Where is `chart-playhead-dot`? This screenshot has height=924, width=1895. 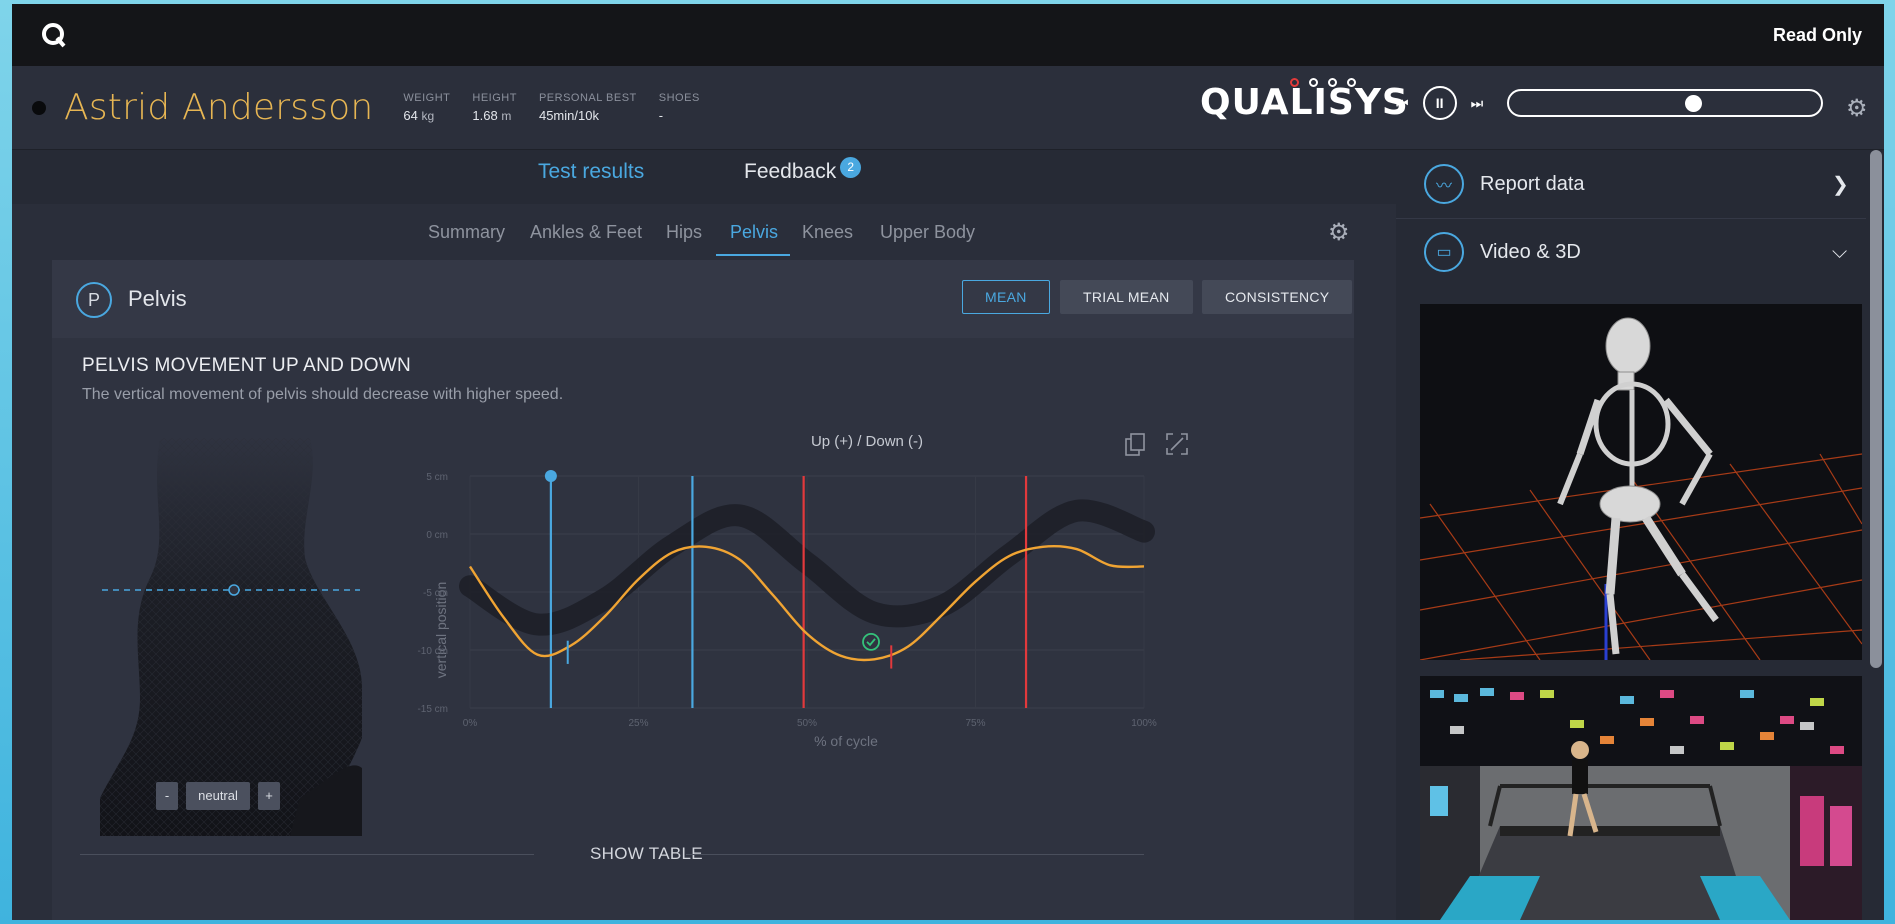
chart-playhead-dot is located at coordinates (550, 476).